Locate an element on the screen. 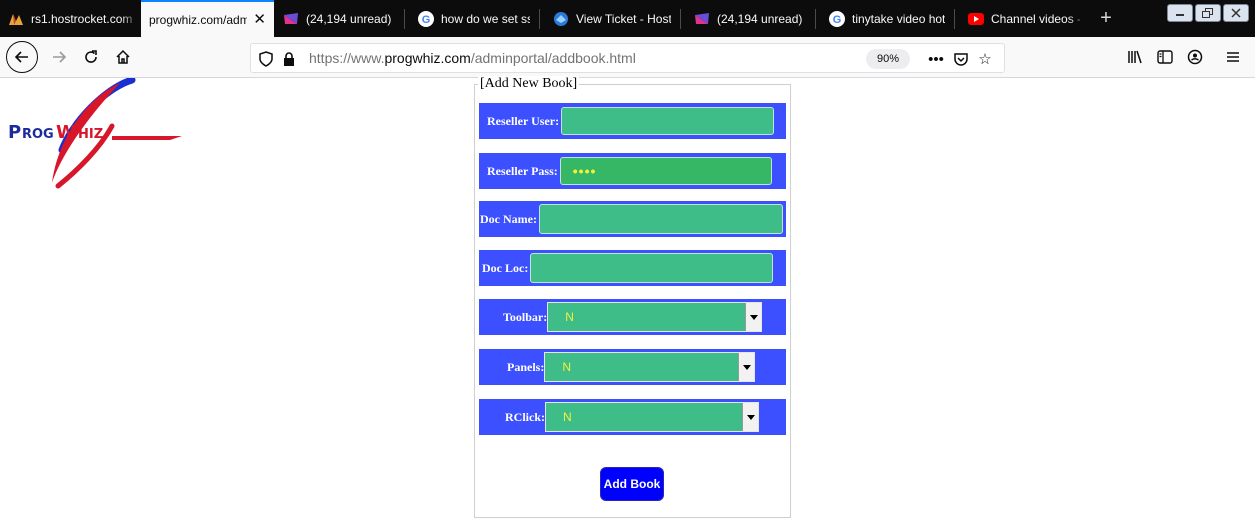 The image size is (1255, 520). toolbar-select: N is located at coordinates (655, 317).